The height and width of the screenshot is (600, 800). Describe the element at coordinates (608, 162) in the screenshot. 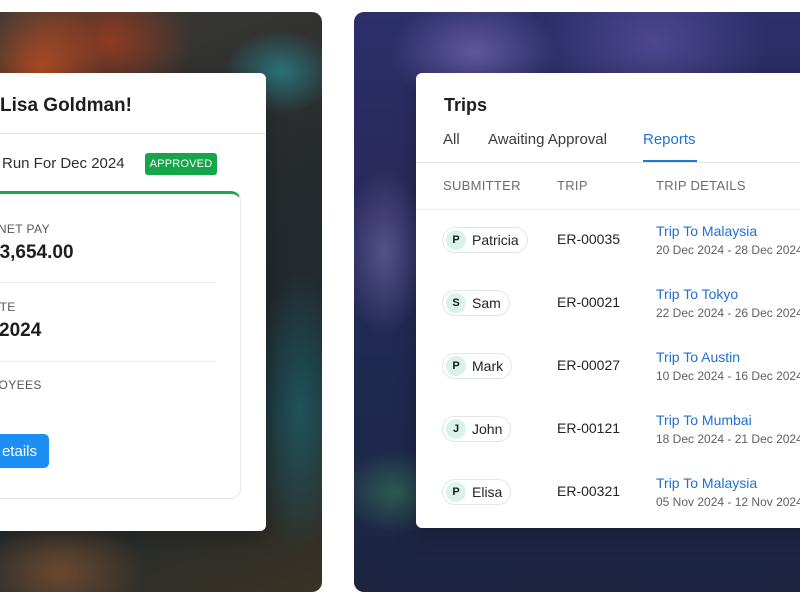

I see `tabs-divider` at that location.